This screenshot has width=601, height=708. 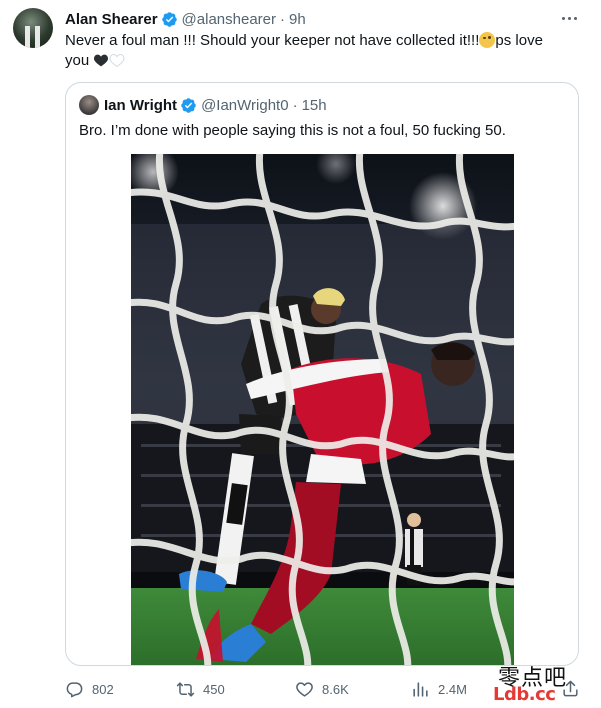 I want to click on quoted-tweet-timestamp: 15h, so click(x=314, y=105).